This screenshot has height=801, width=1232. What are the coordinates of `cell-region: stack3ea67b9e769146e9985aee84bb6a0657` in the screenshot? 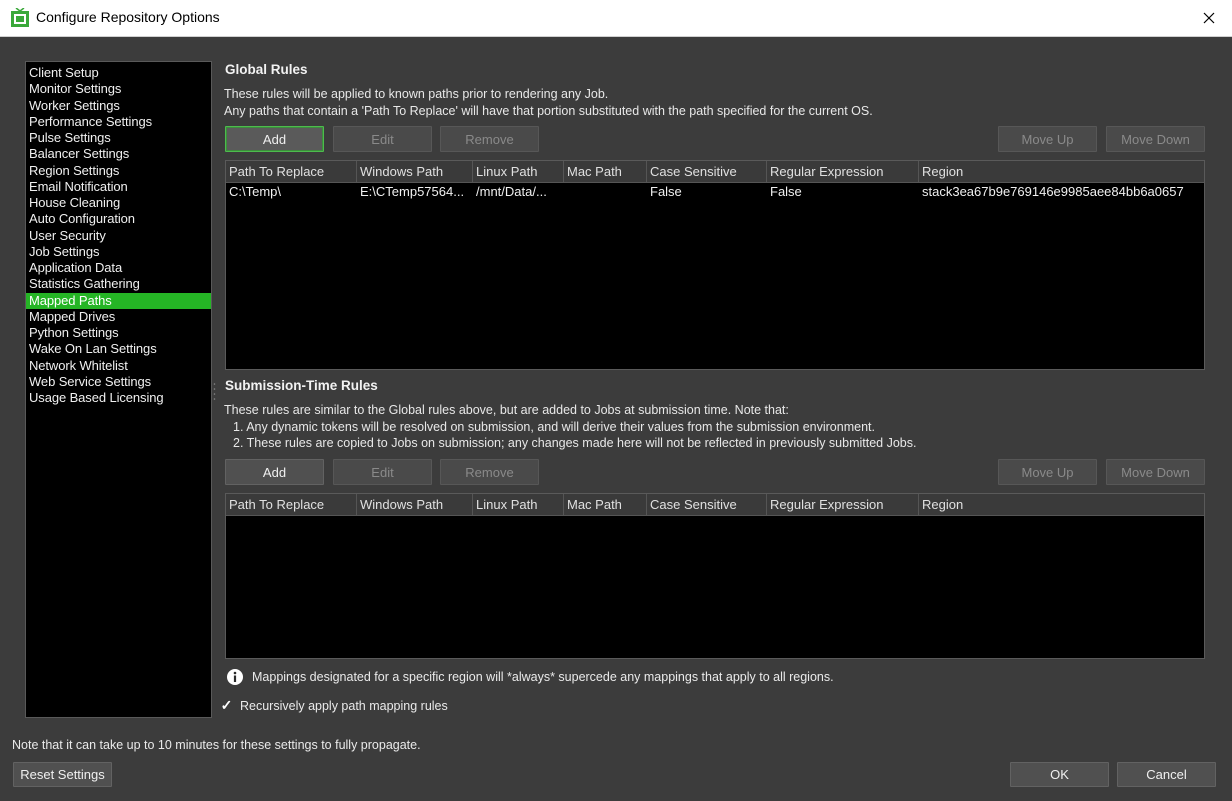 It's located at (1053, 191).